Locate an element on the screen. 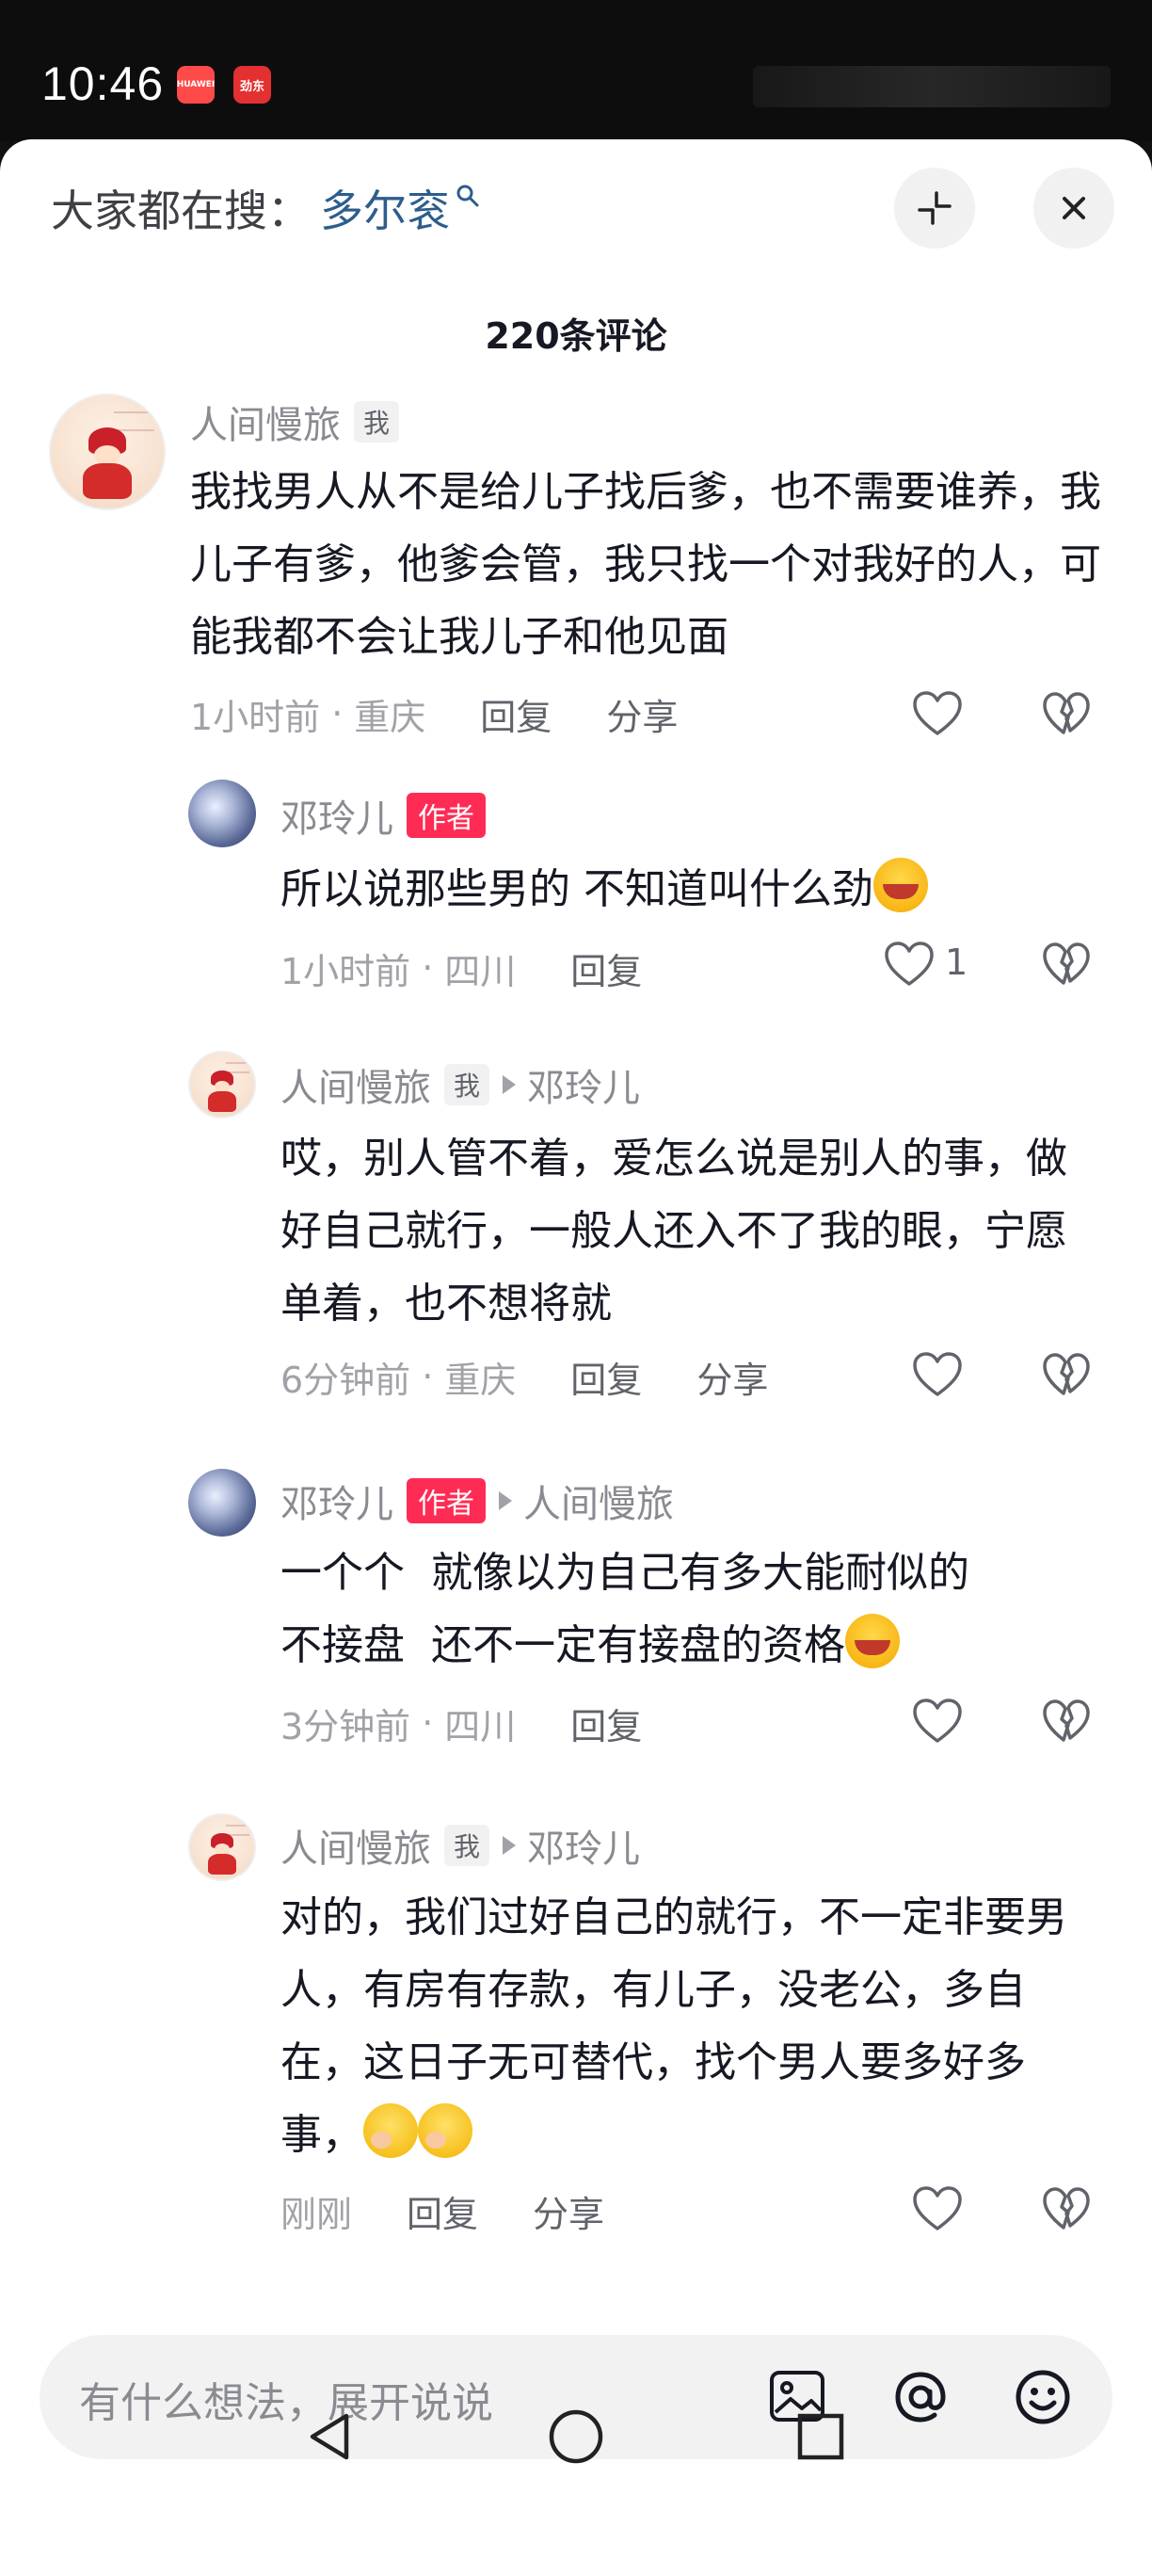 This screenshot has width=1152, height=2576. search-term: 多尔衮 is located at coordinates (385, 208).